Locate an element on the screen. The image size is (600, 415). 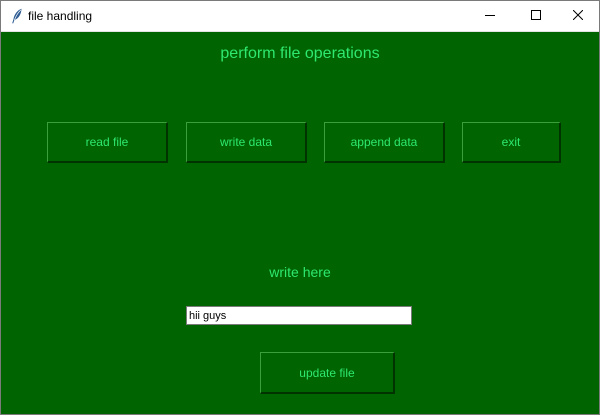
maximize-button is located at coordinates (536, 16).